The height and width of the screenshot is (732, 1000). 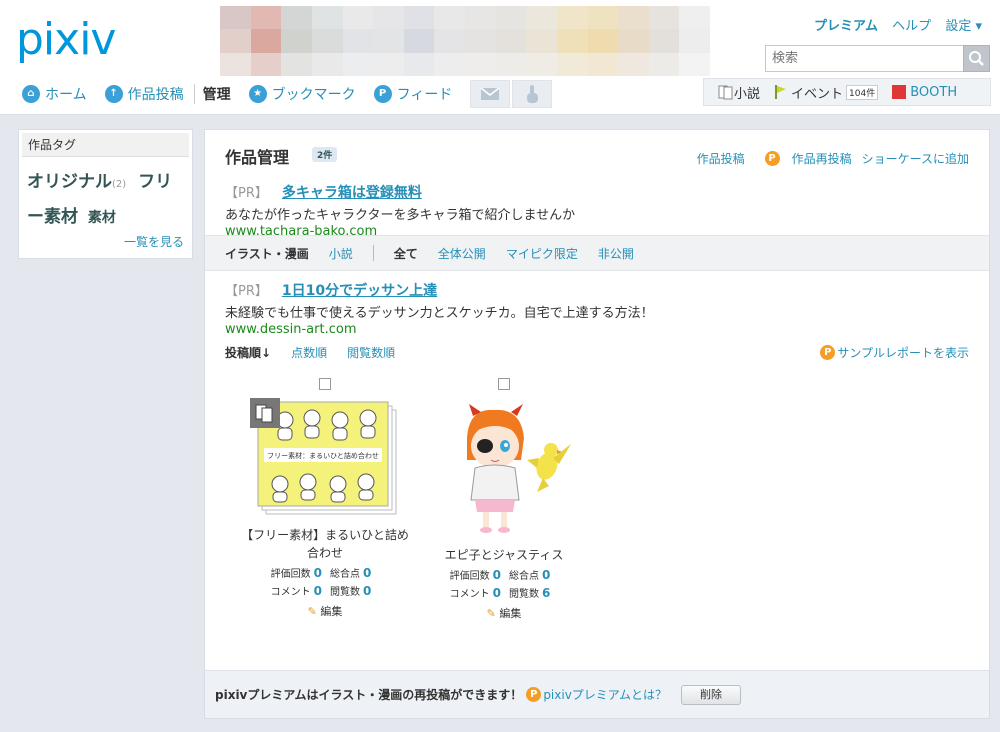 I want to click on novel-label: 小説, so click(x=747, y=94).